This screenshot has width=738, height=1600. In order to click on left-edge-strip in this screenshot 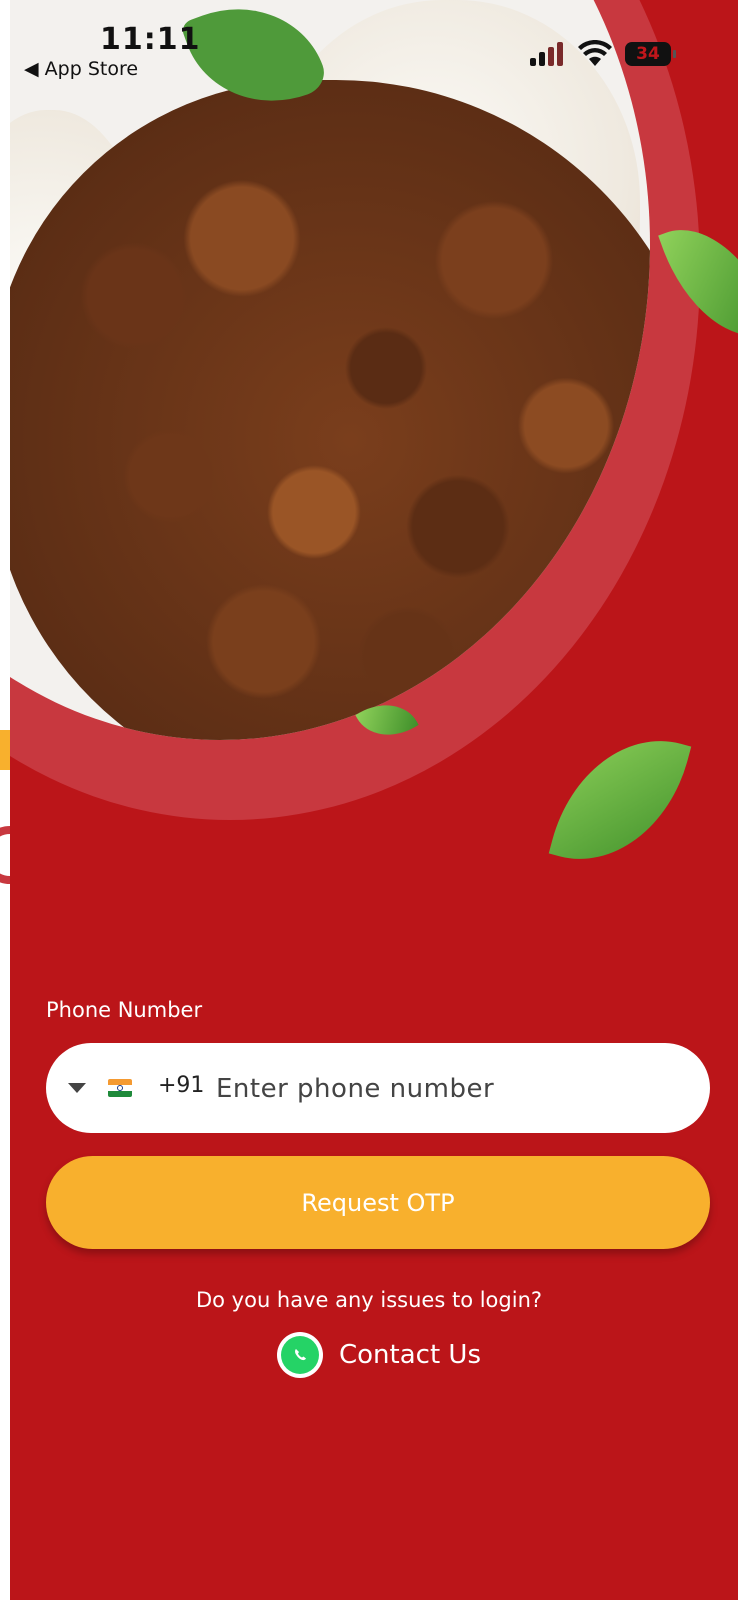, I will do `click(5, 820)`.